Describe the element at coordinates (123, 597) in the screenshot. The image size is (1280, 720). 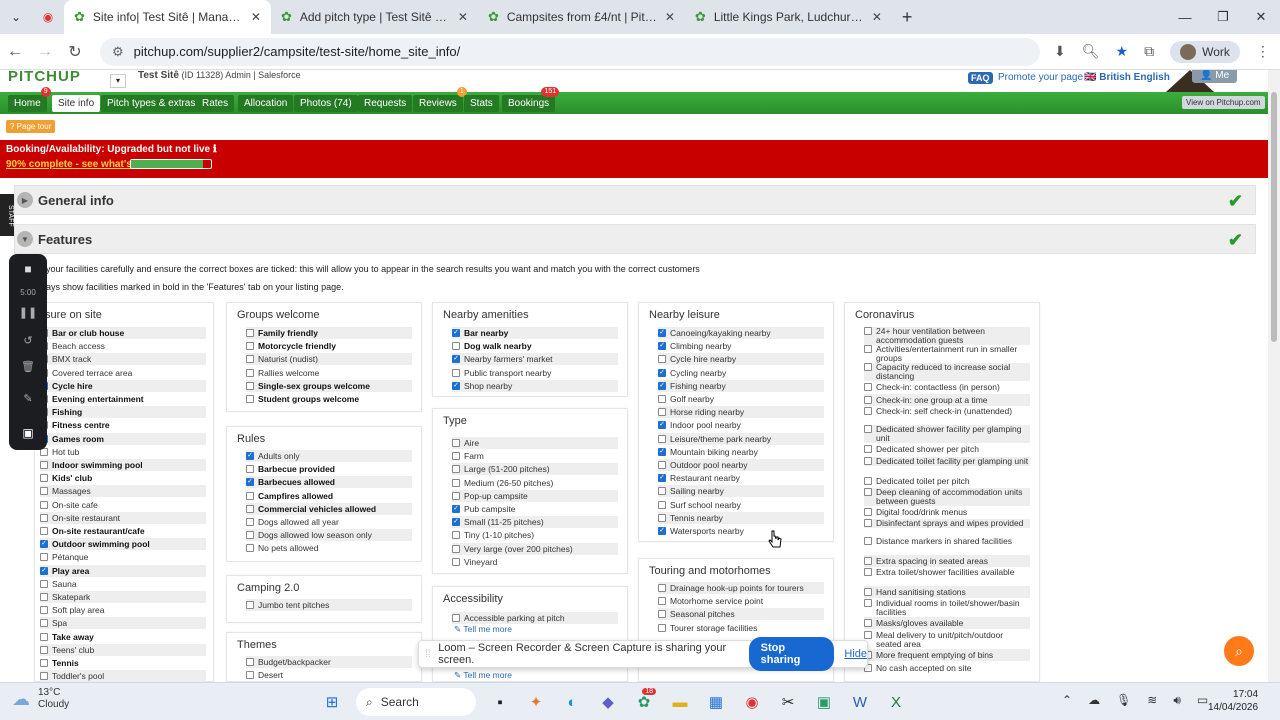
I see `on-site-checkbox-item: Skatepark` at that location.